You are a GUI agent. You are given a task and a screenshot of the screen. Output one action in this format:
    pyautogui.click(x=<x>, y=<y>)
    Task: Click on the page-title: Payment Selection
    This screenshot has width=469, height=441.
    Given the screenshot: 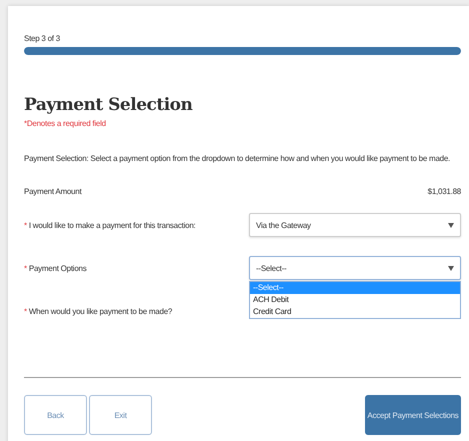 What is the action you would take?
    pyautogui.click(x=109, y=105)
    